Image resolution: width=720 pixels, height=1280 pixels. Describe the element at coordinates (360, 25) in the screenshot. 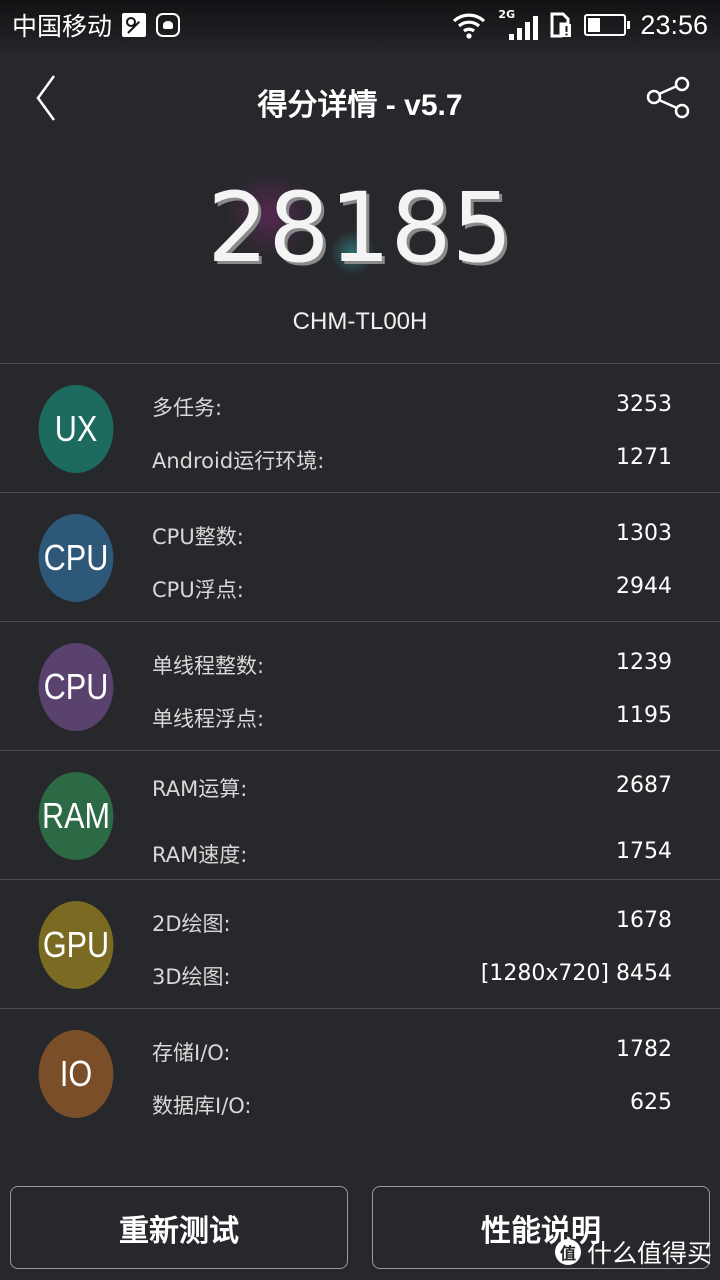

I see `status-bar: 中国移动 2G 23:56` at that location.